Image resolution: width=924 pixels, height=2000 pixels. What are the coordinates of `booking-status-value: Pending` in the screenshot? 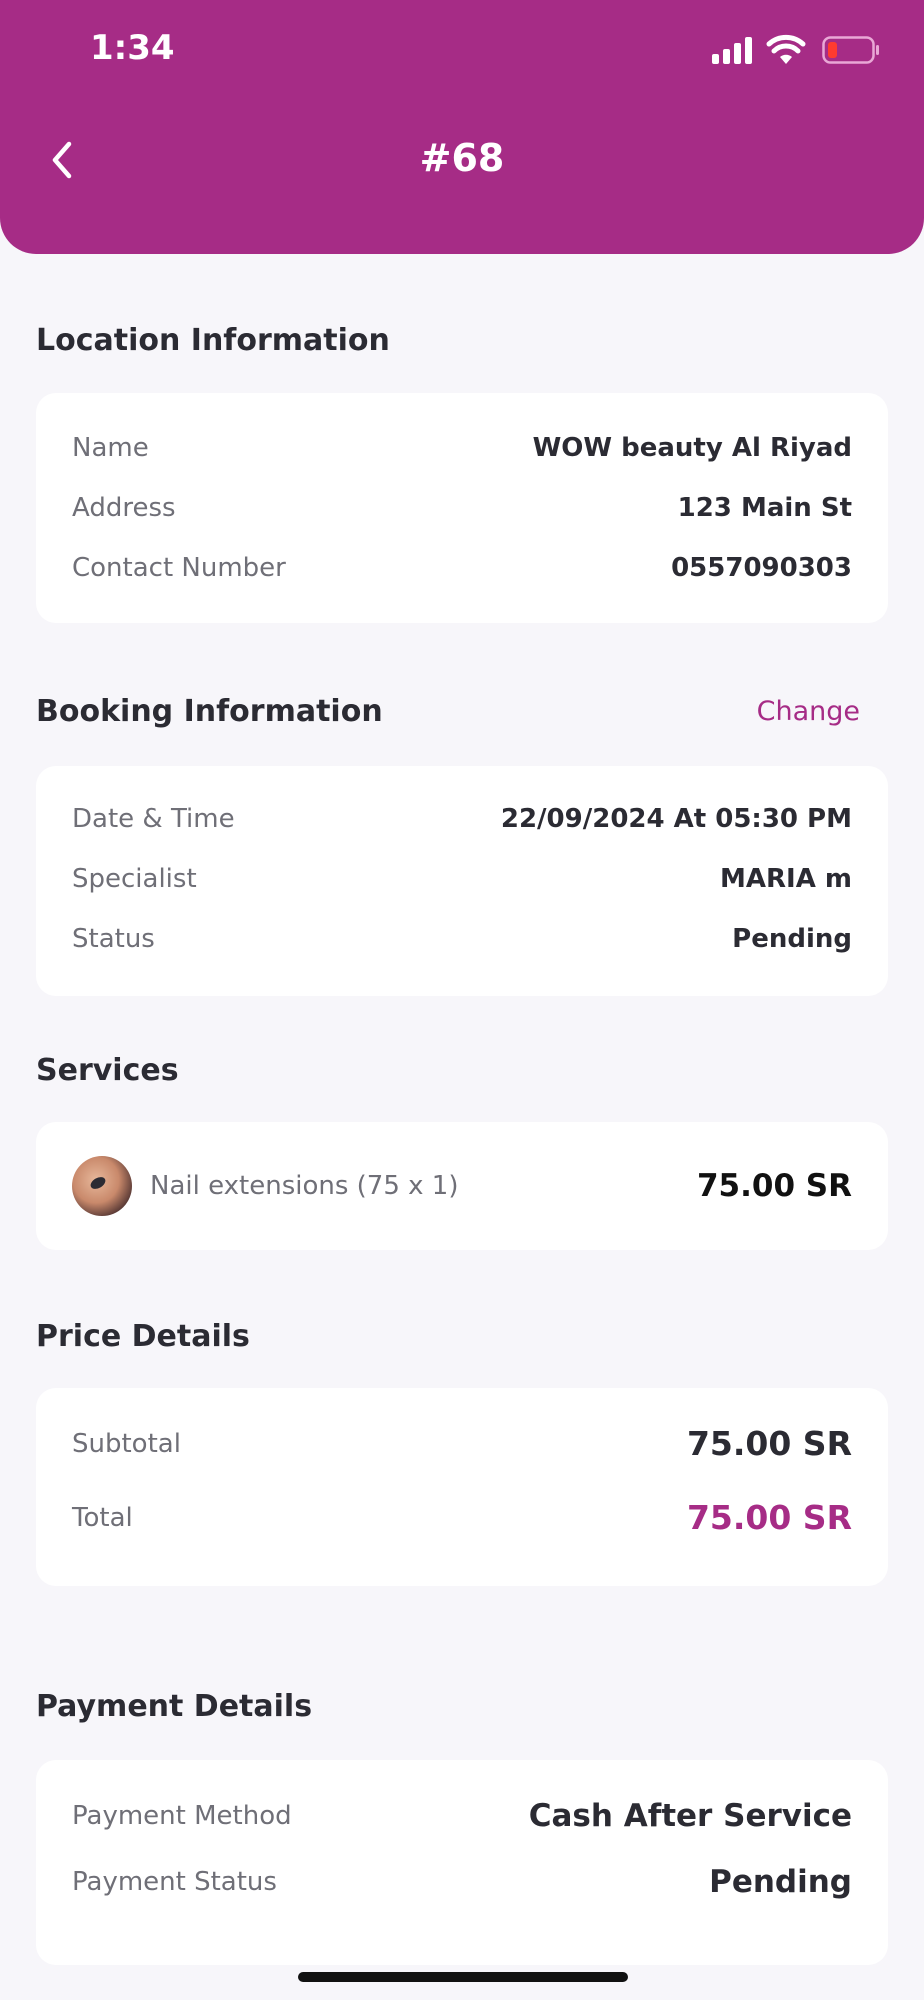 It's located at (792, 939).